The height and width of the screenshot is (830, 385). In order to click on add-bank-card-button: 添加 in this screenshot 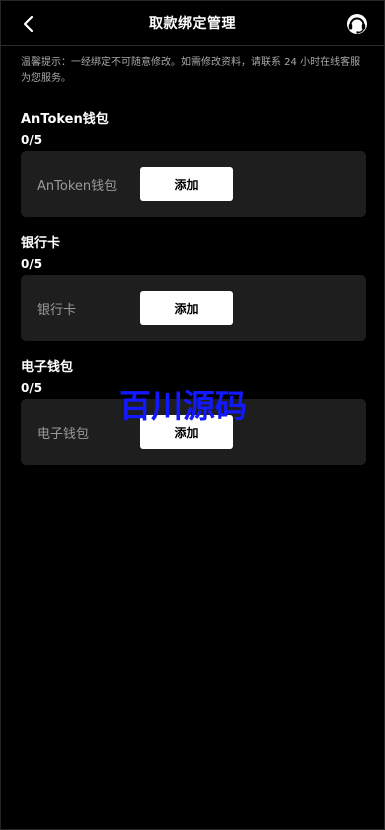, I will do `click(186, 308)`.